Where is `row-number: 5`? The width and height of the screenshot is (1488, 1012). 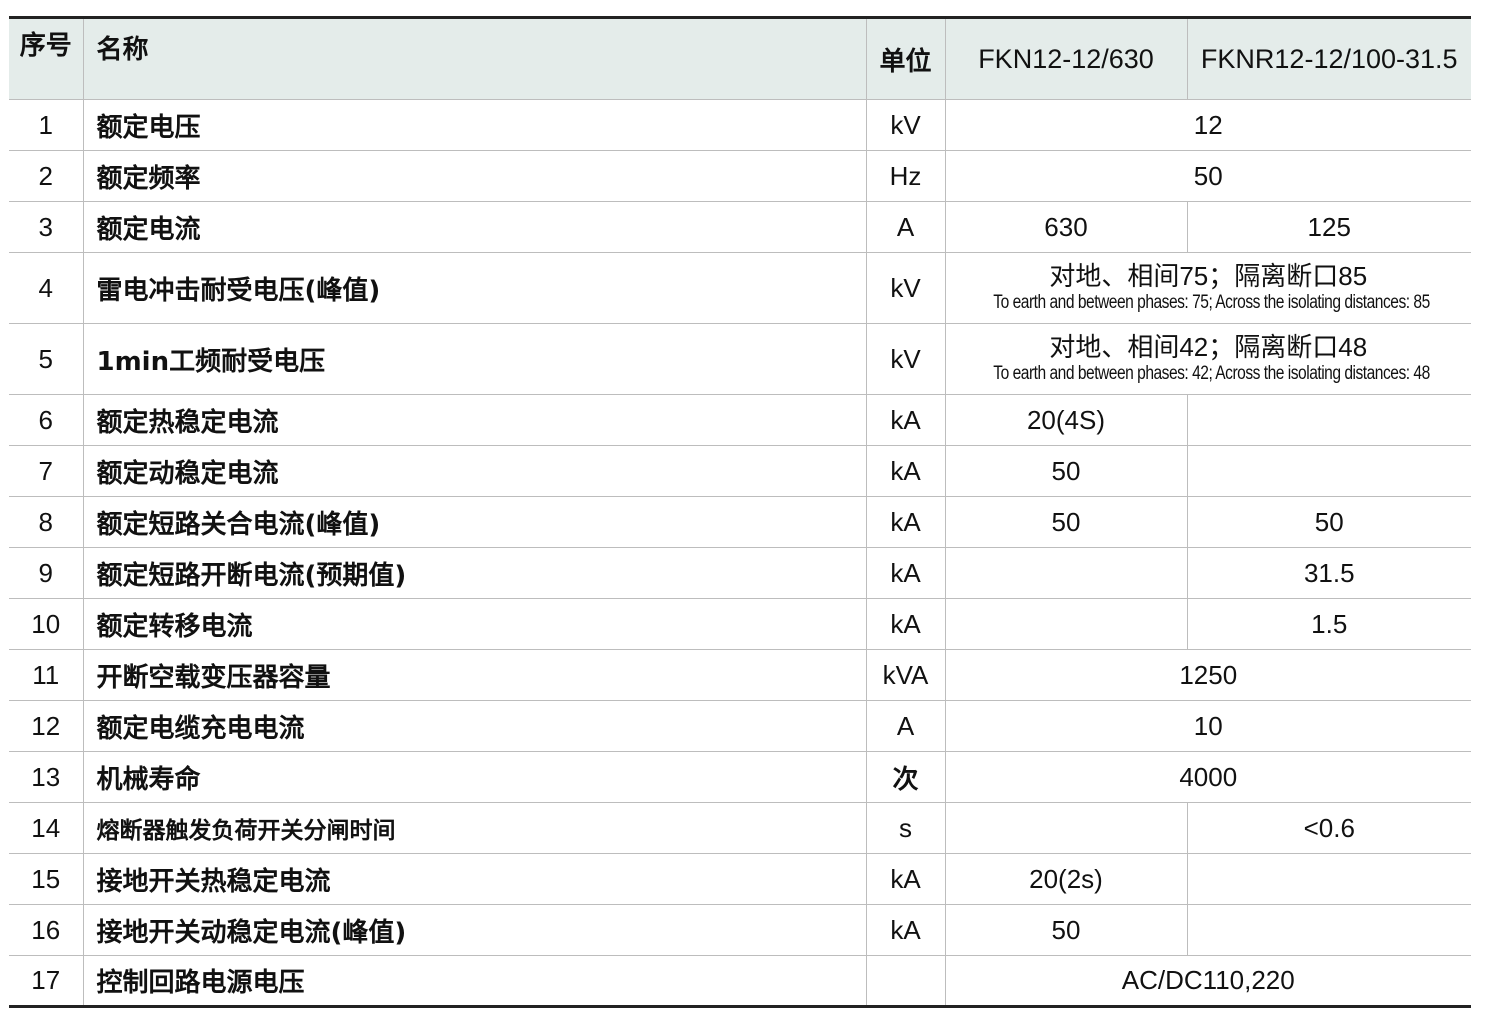 row-number: 5 is located at coordinates (46, 359).